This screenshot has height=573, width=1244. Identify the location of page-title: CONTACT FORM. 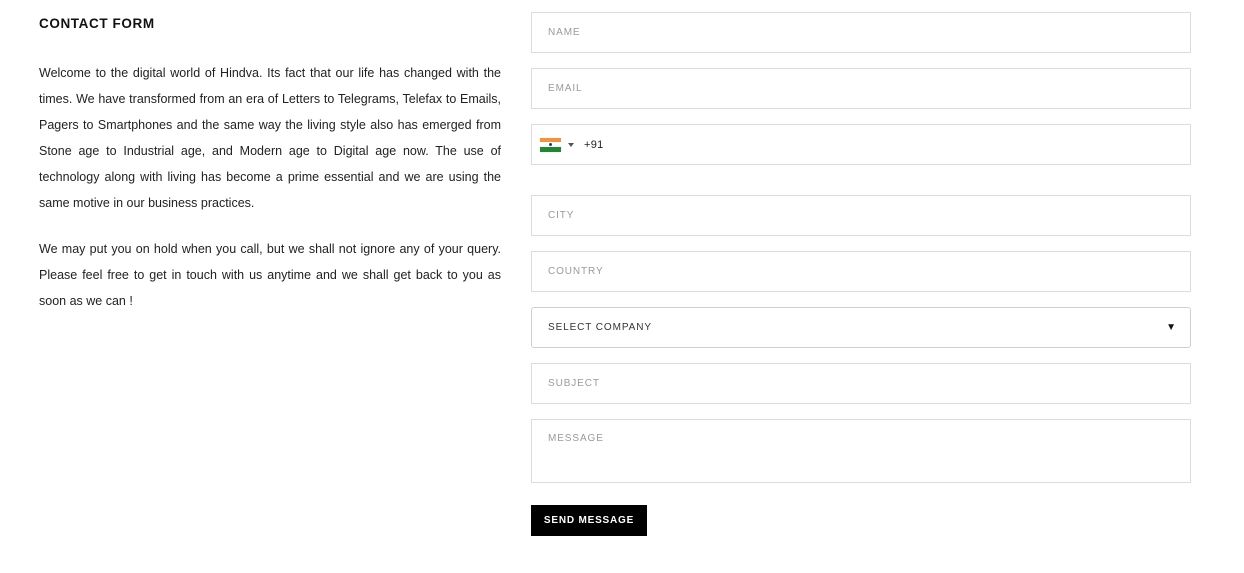
(97, 23).